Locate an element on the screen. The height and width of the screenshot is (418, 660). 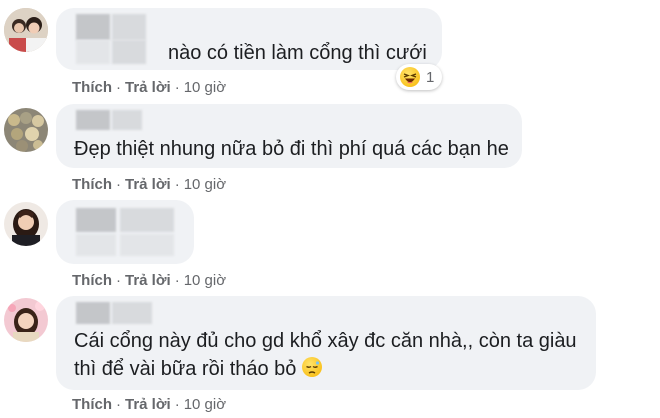
reaction-badge: 1 is located at coordinates (419, 77).